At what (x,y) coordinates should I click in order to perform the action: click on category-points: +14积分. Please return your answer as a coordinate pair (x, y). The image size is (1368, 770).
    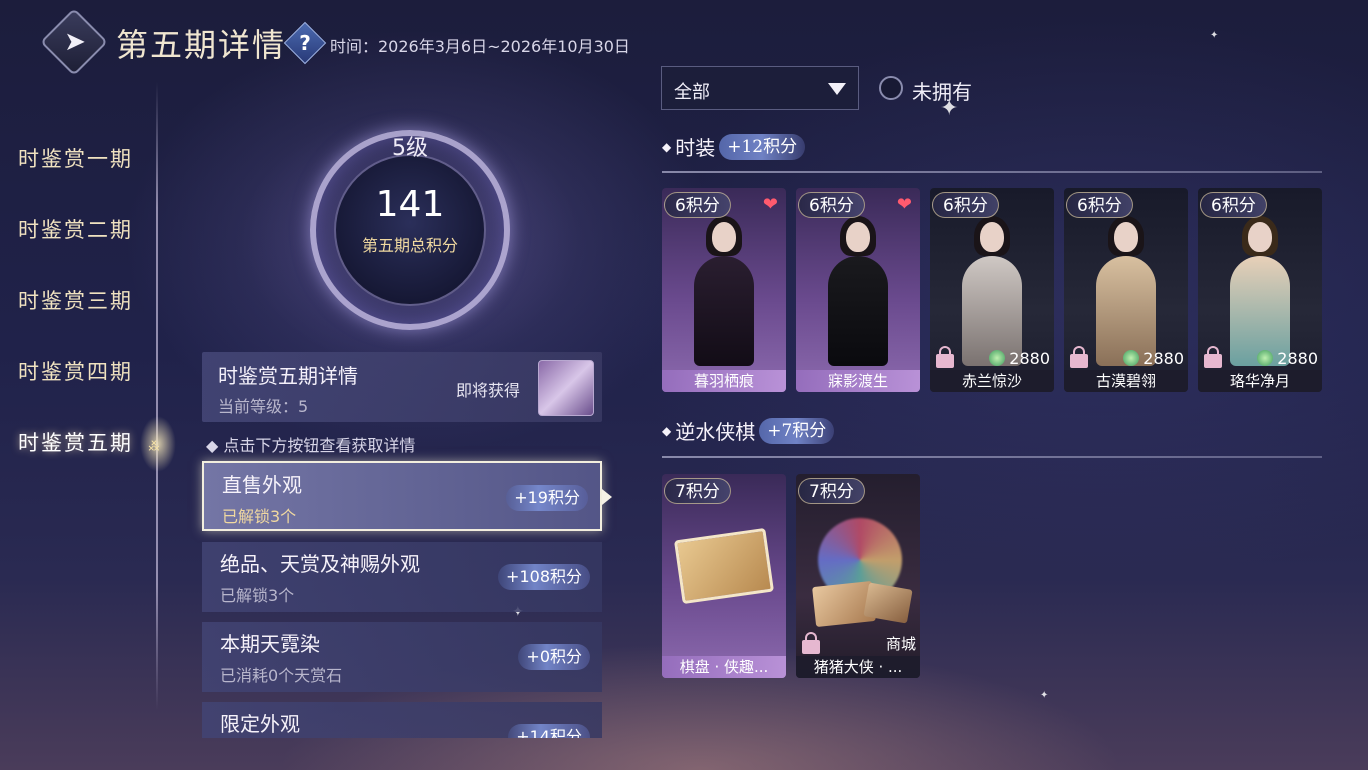
    Looking at the image, I should click on (549, 731).